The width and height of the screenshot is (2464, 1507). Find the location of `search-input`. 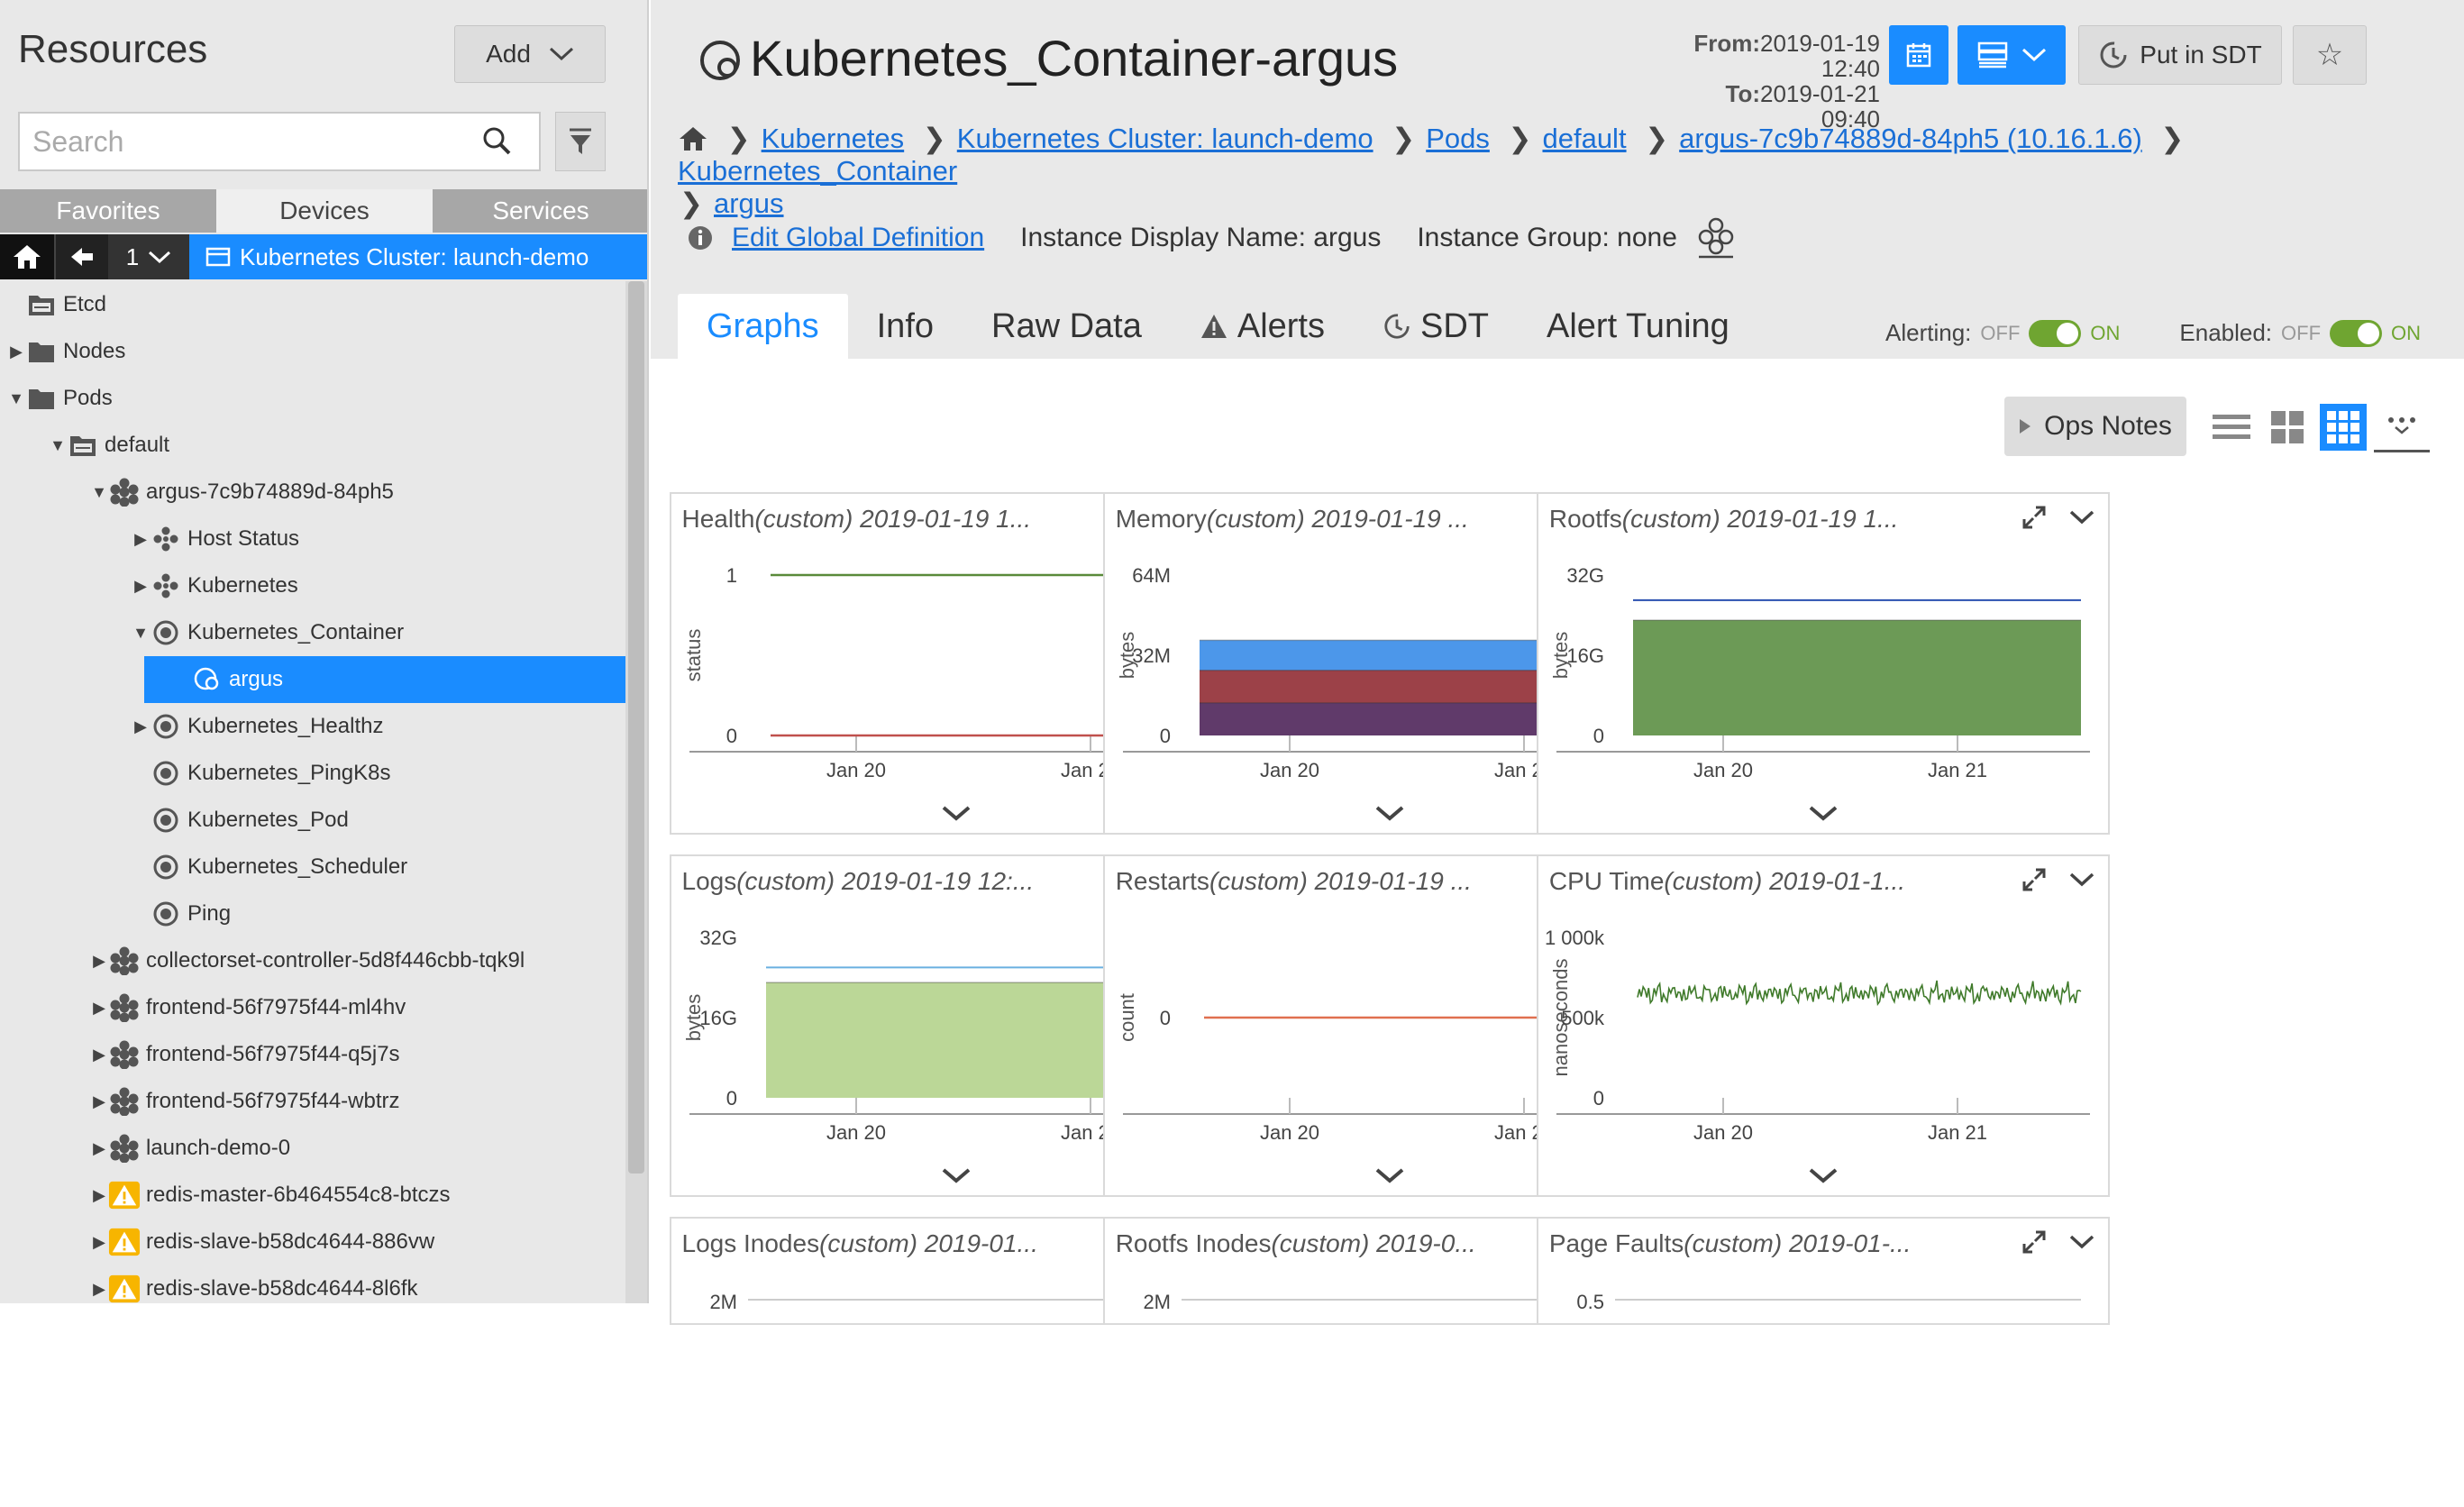

search-input is located at coordinates (249, 141).